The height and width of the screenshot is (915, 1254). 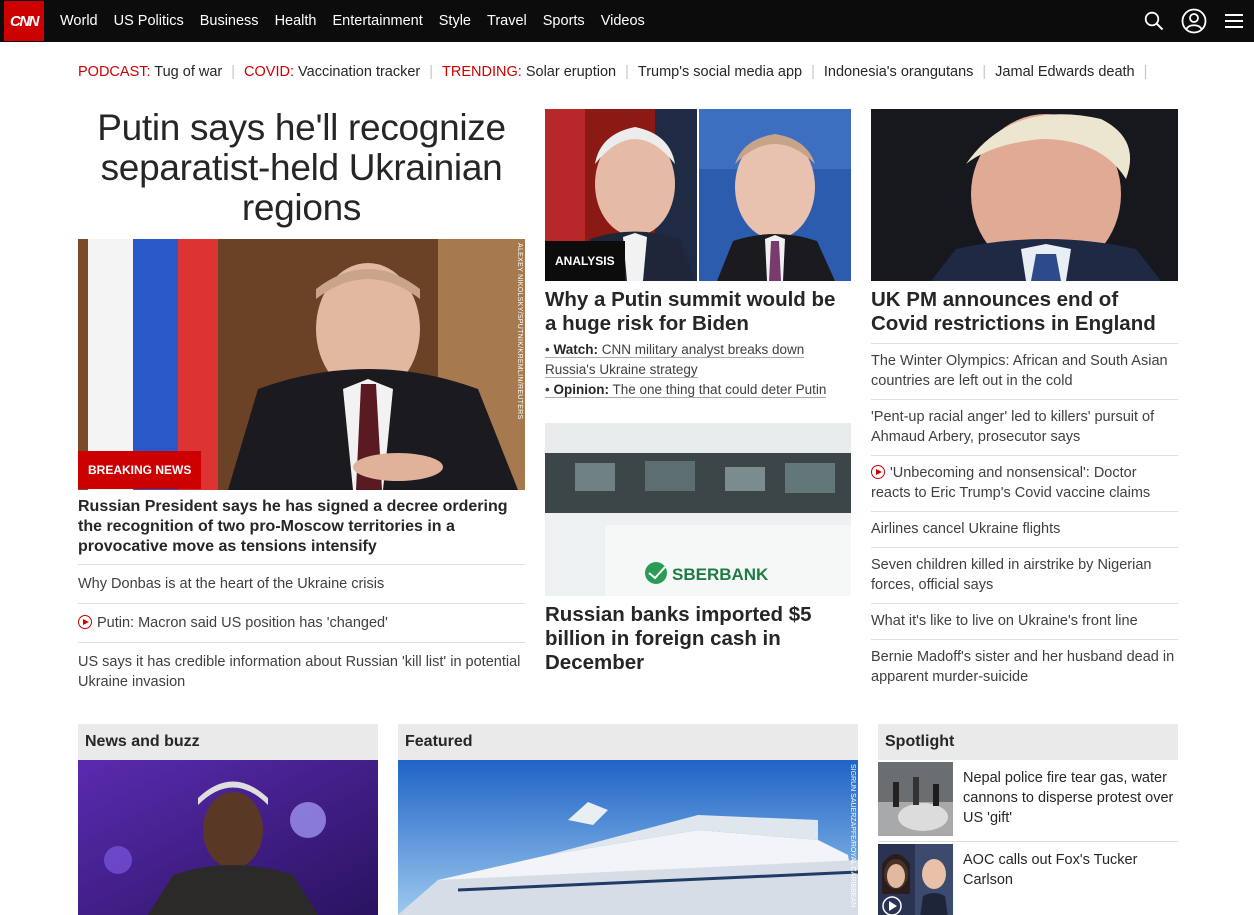 What do you see at coordinates (140, 470) in the screenshot?
I see `breaking-news-badge: BREAKING NEWS` at bounding box center [140, 470].